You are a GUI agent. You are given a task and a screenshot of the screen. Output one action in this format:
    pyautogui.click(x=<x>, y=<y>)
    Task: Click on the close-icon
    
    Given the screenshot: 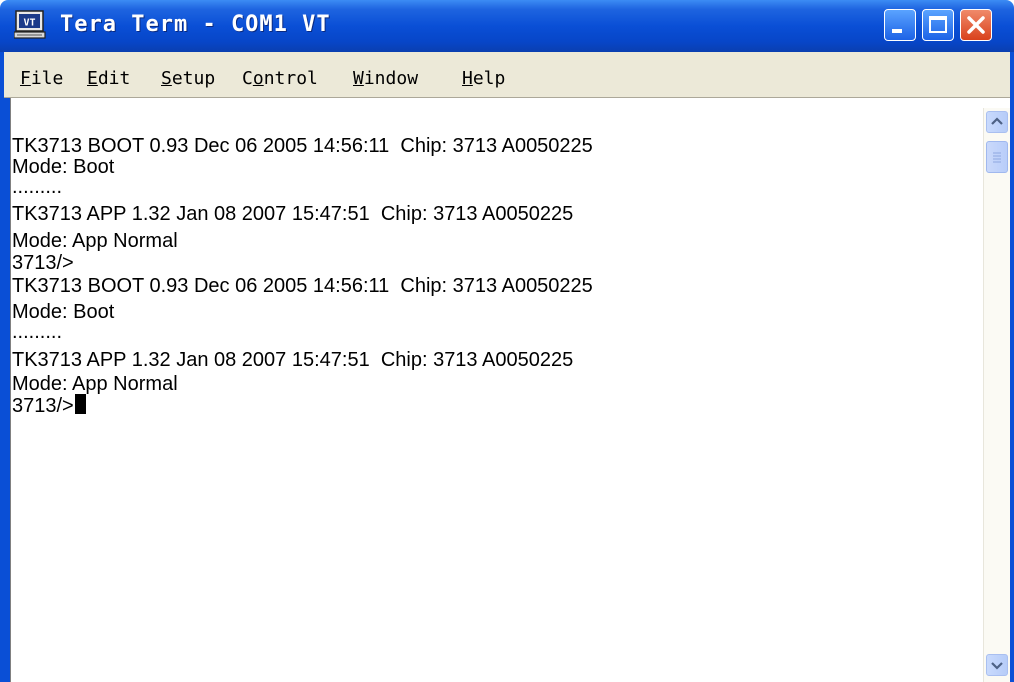 What is the action you would take?
    pyautogui.click(x=976, y=25)
    